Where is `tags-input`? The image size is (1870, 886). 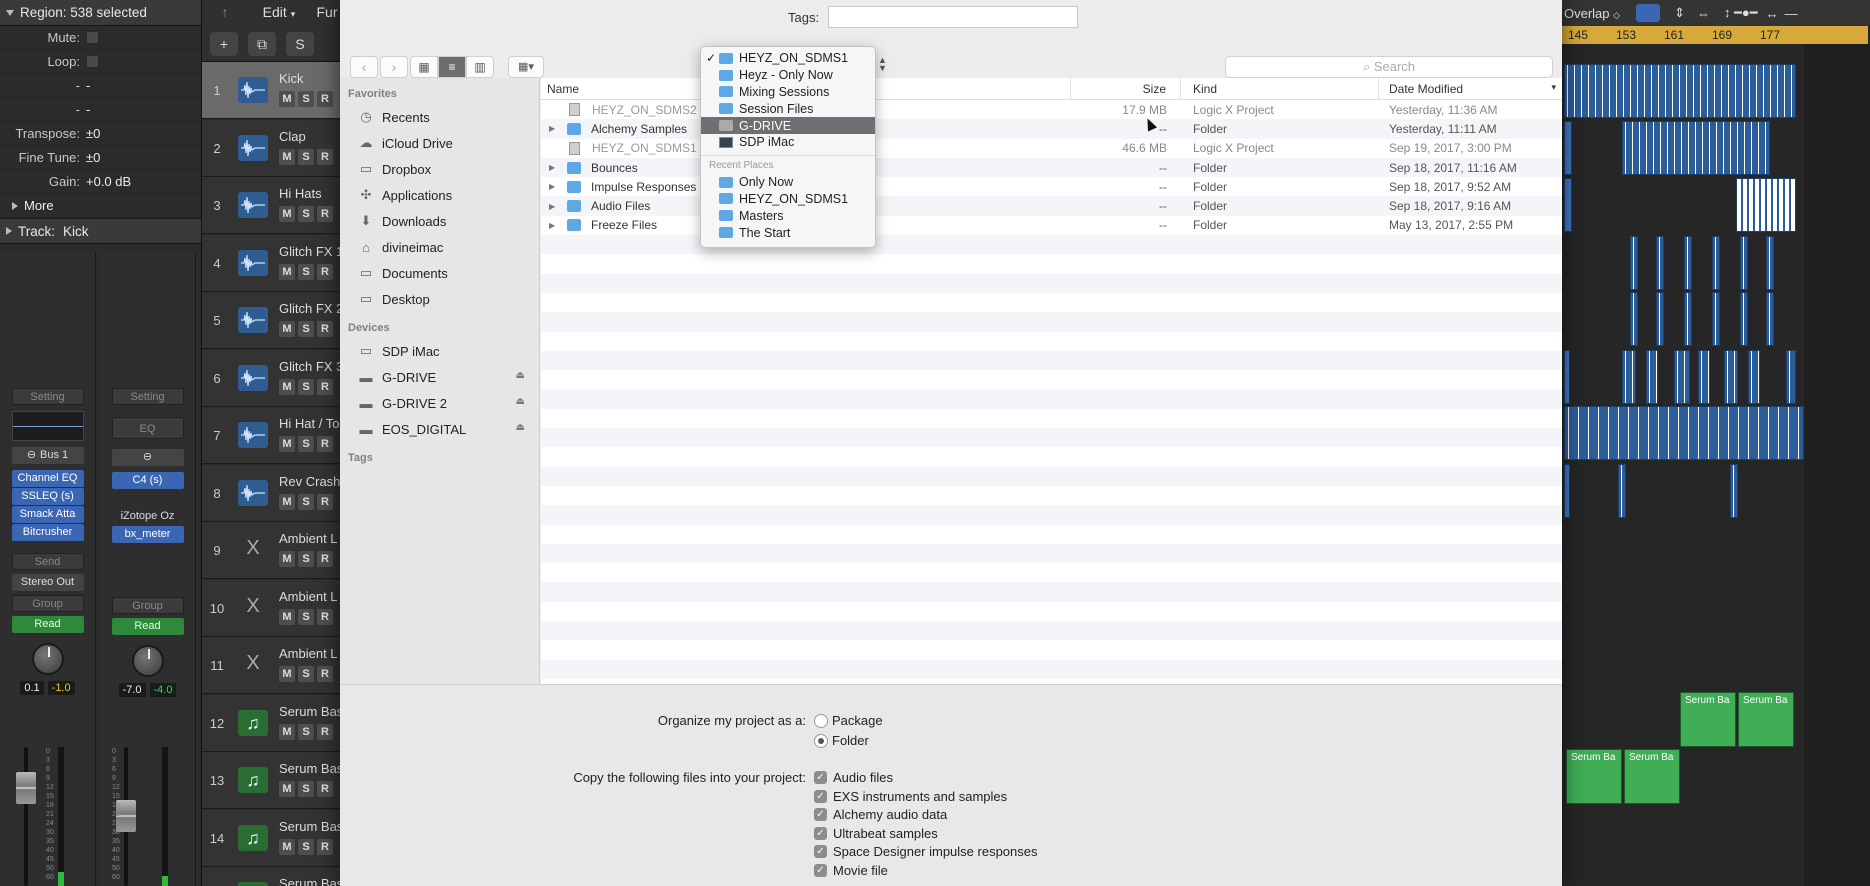
tags-input is located at coordinates (953, 17).